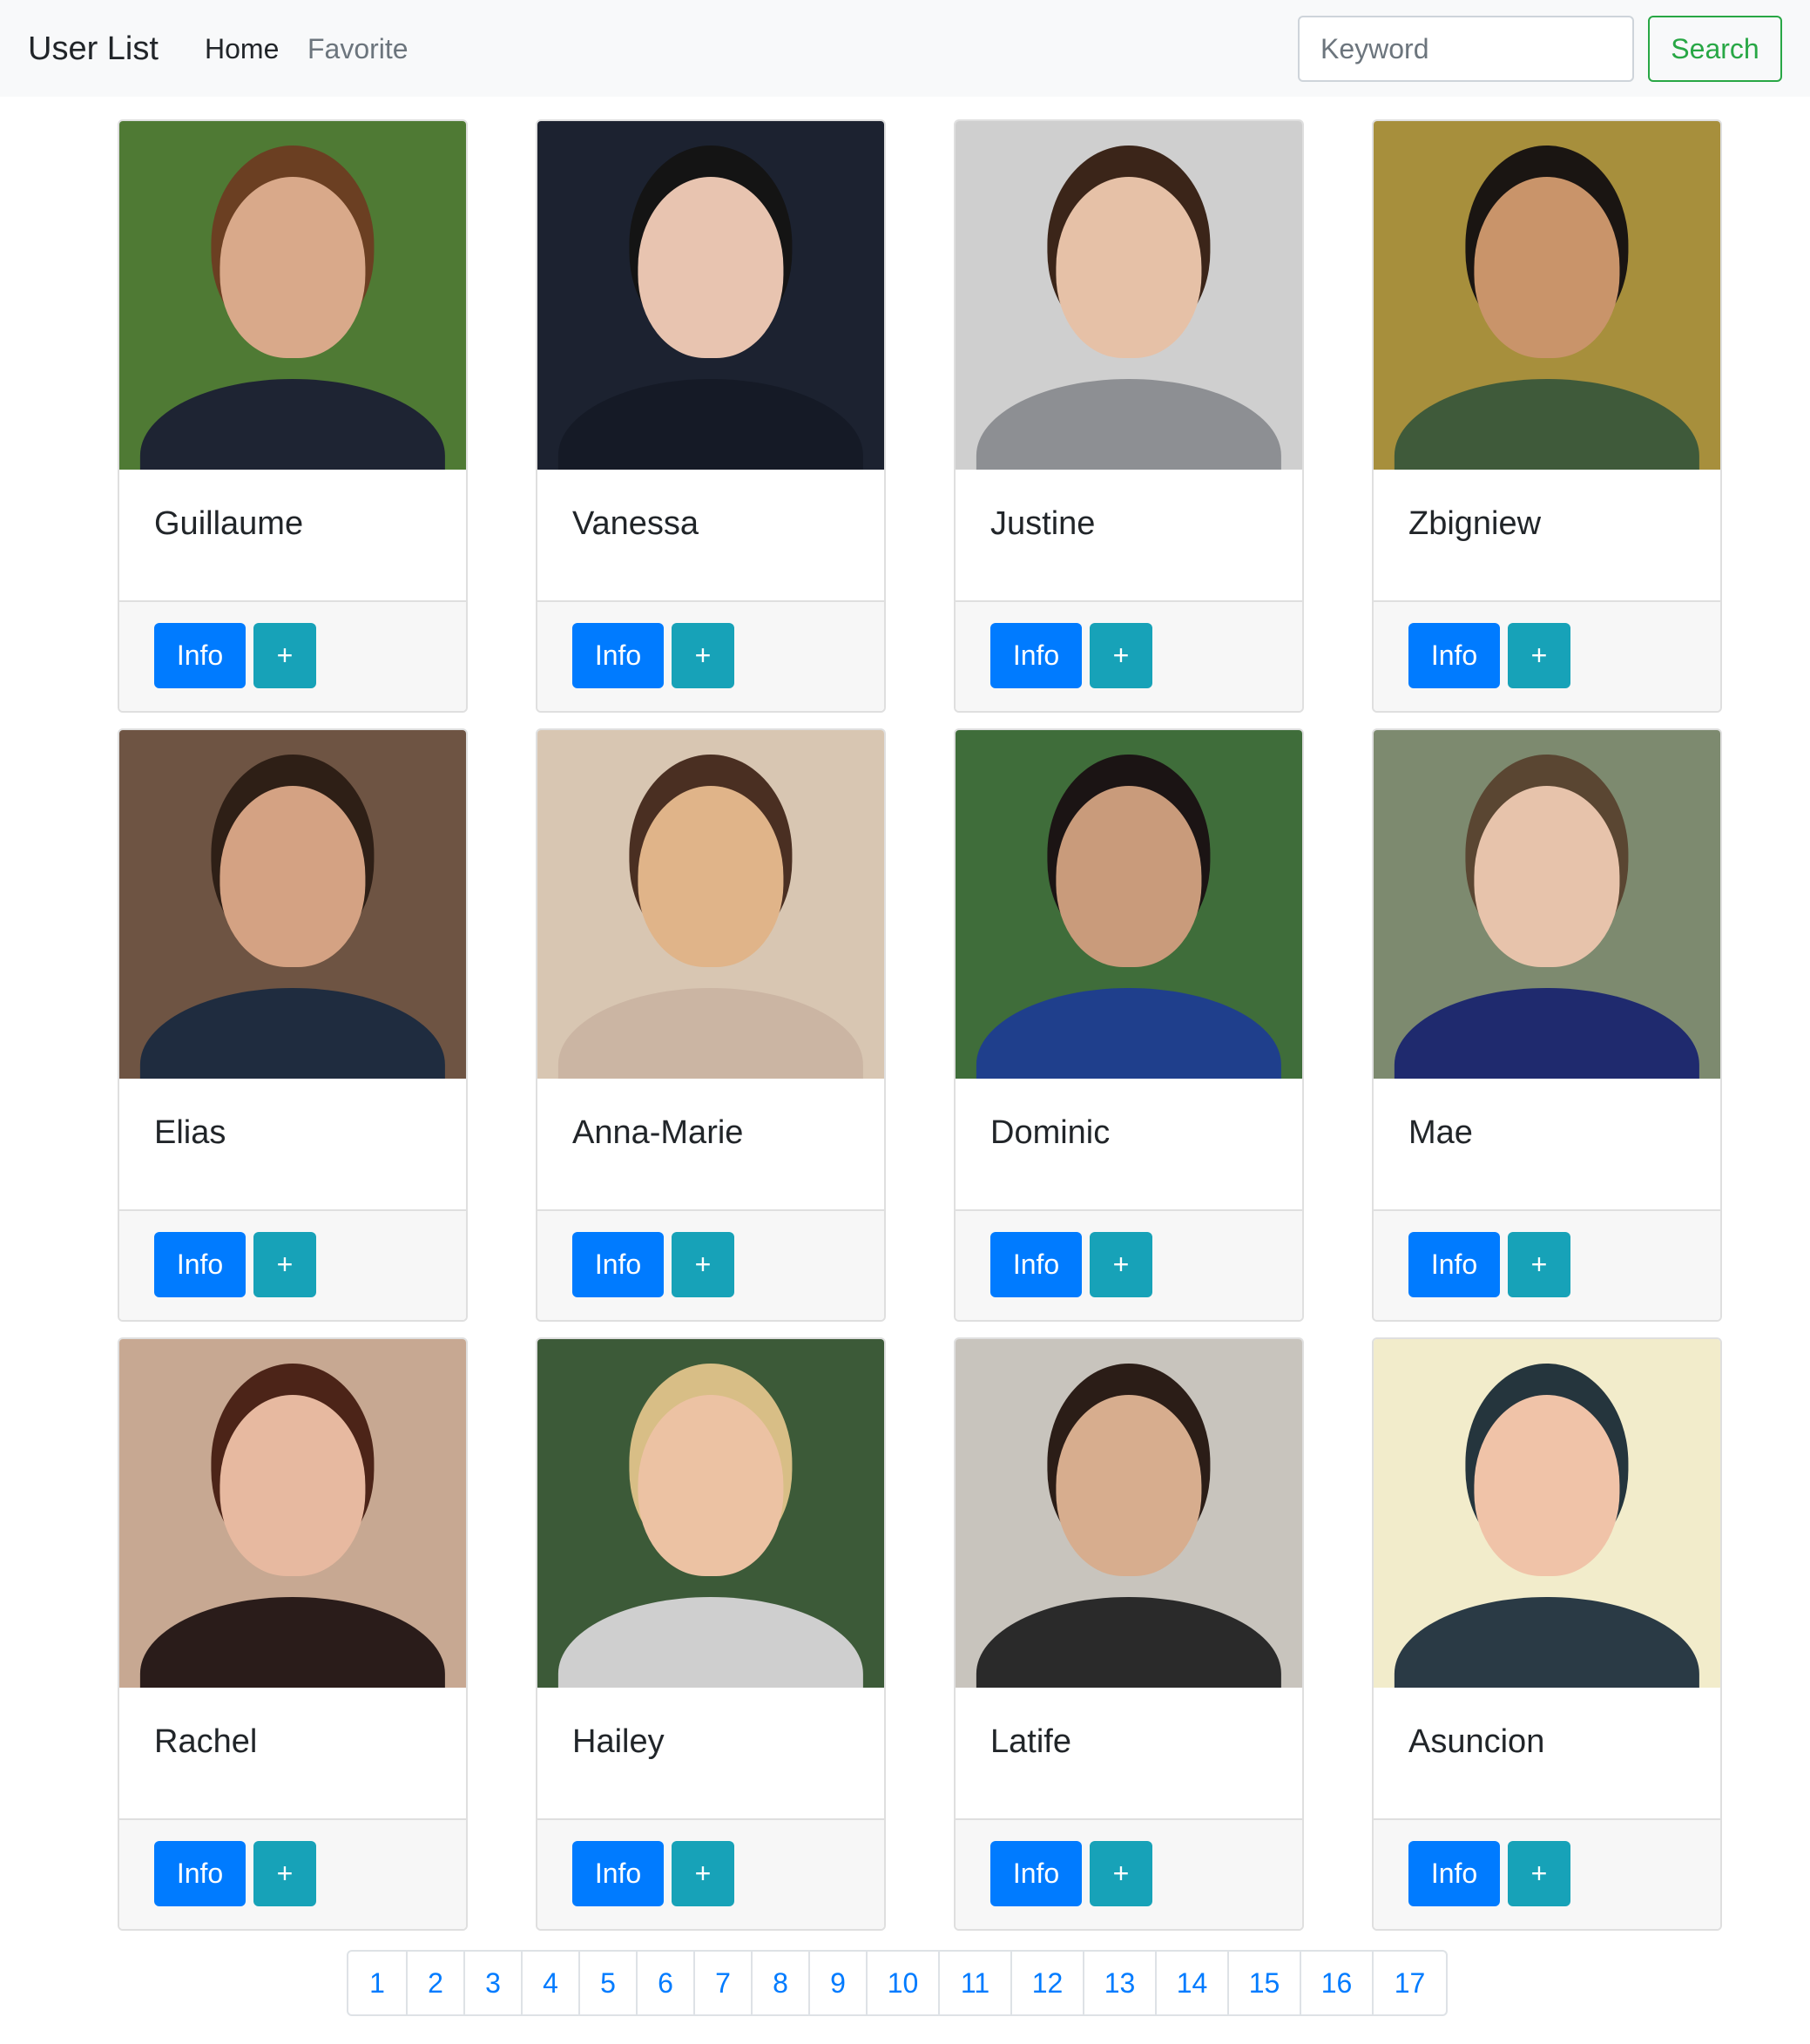 This screenshot has width=1810, height=2044. What do you see at coordinates (1547, 1145) in the screenshot?
I see `card-body: Mae` at bounding box center [1547, 1145].